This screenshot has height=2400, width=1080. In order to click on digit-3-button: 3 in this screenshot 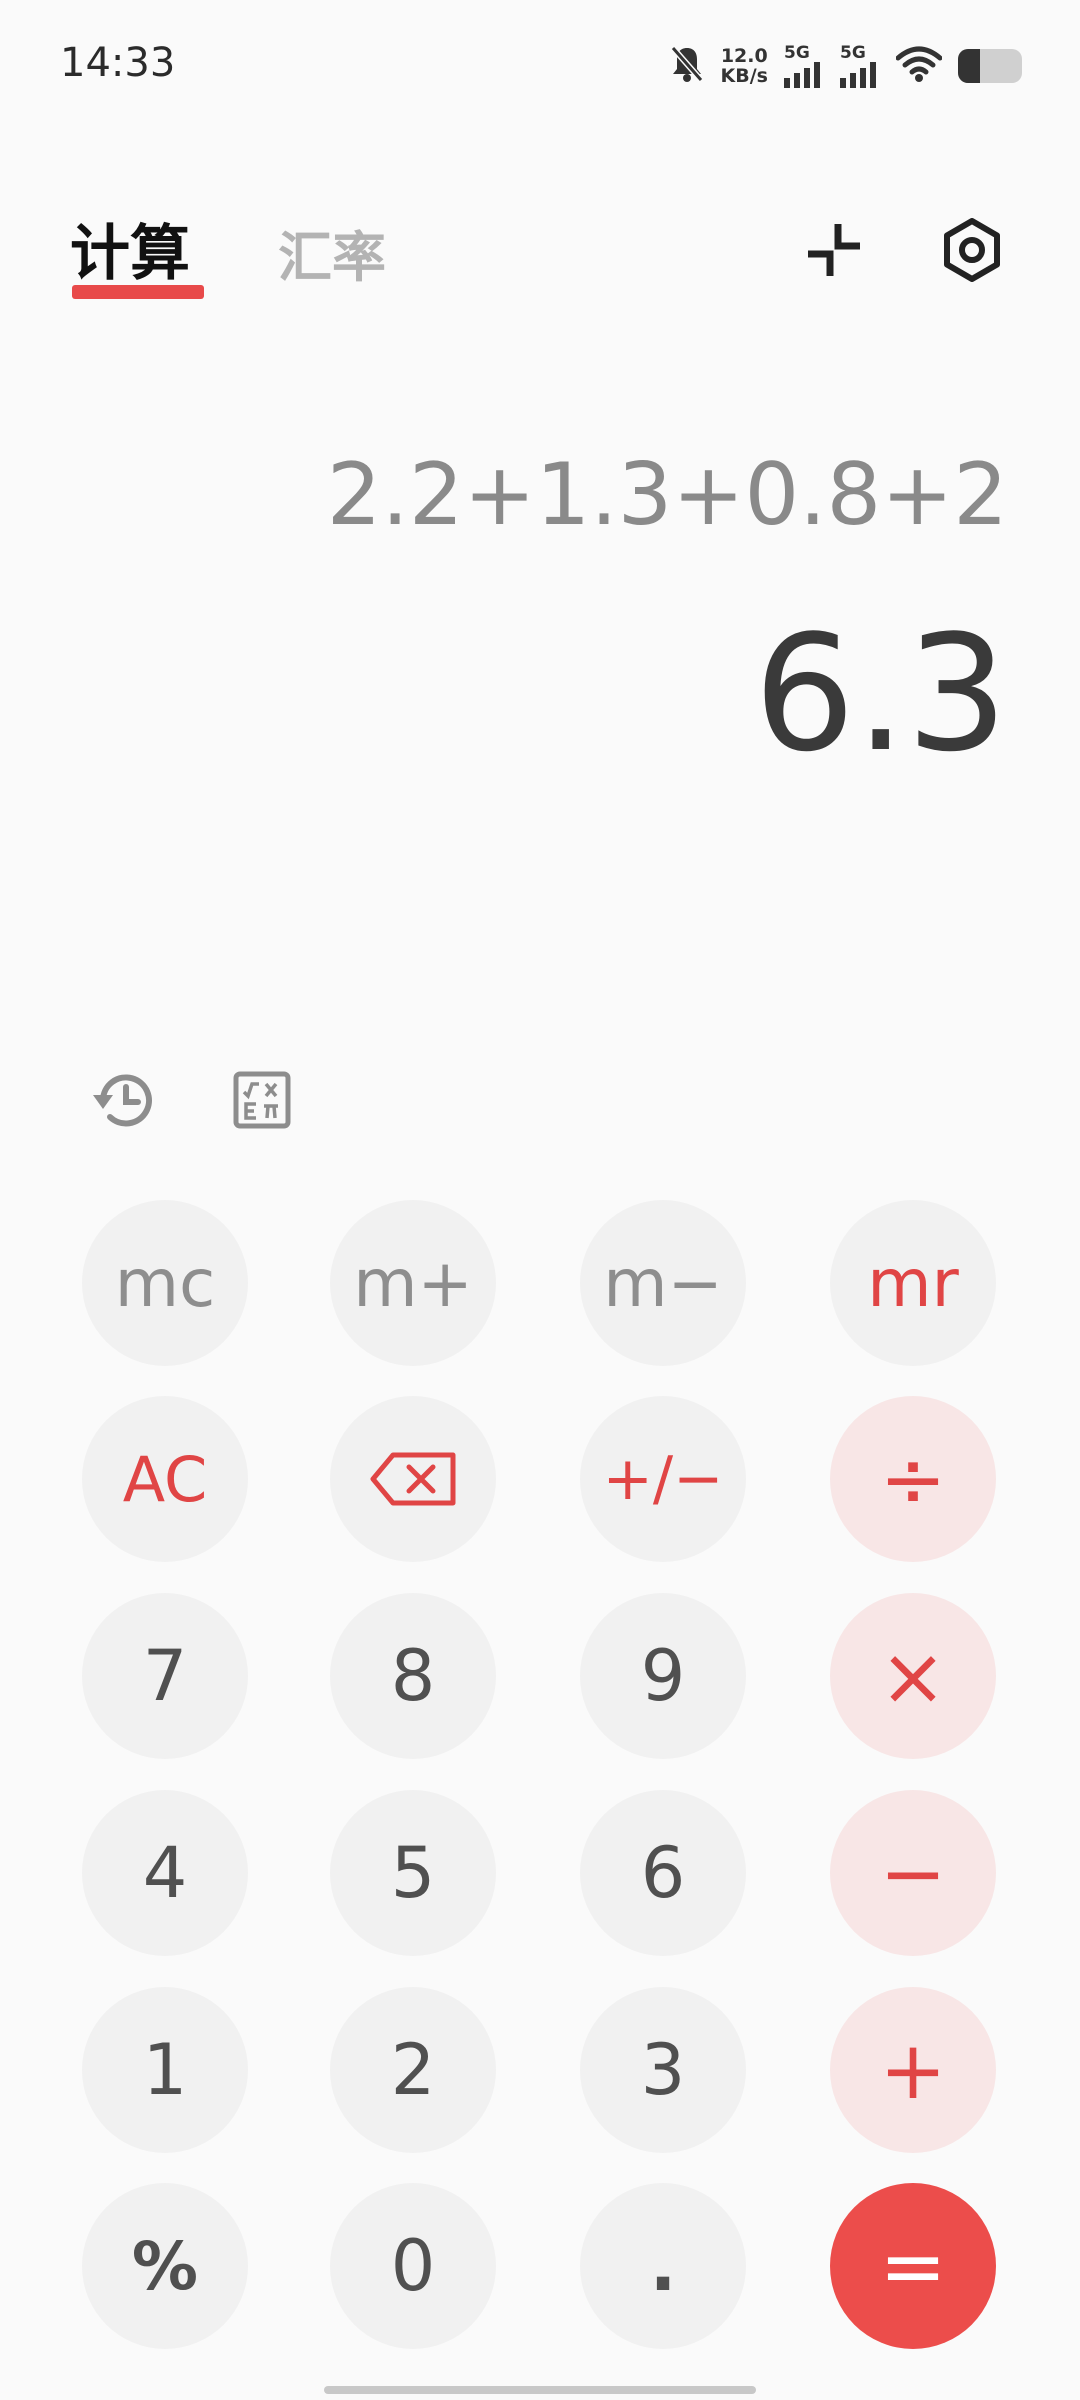, I will do `click(663, 2070)`.